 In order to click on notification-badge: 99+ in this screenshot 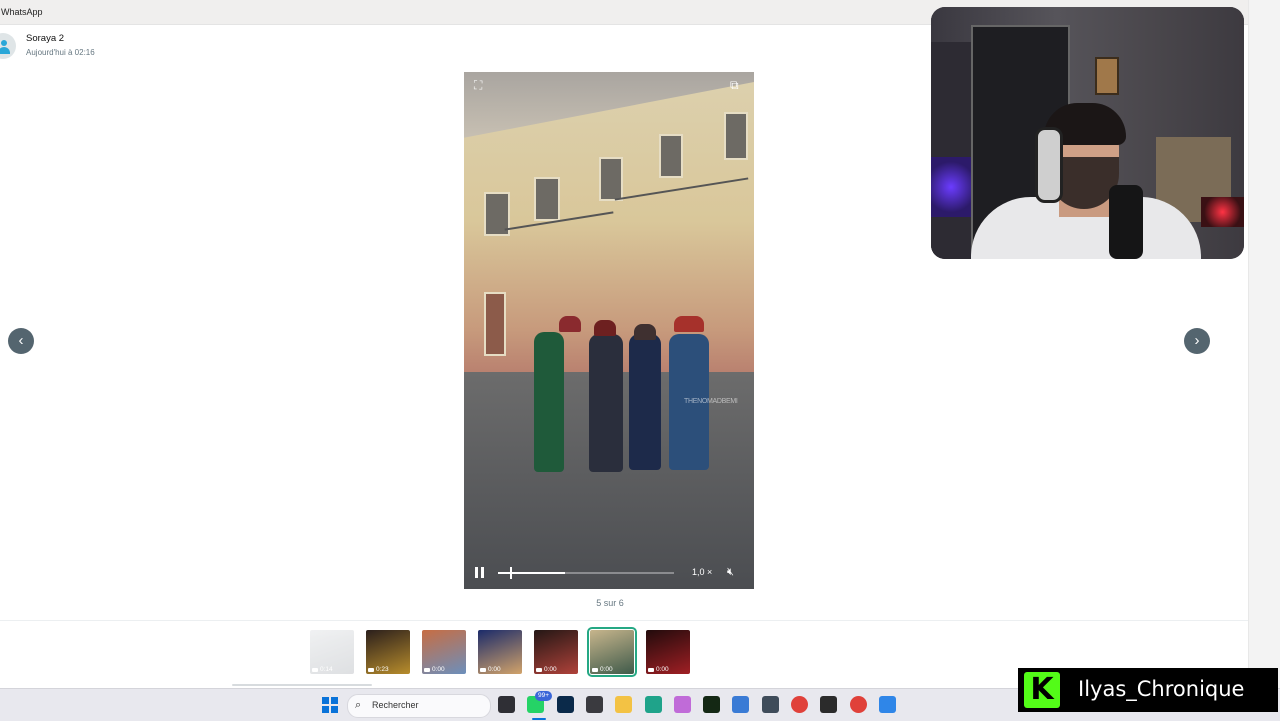, I will do `click(544, 696)`.